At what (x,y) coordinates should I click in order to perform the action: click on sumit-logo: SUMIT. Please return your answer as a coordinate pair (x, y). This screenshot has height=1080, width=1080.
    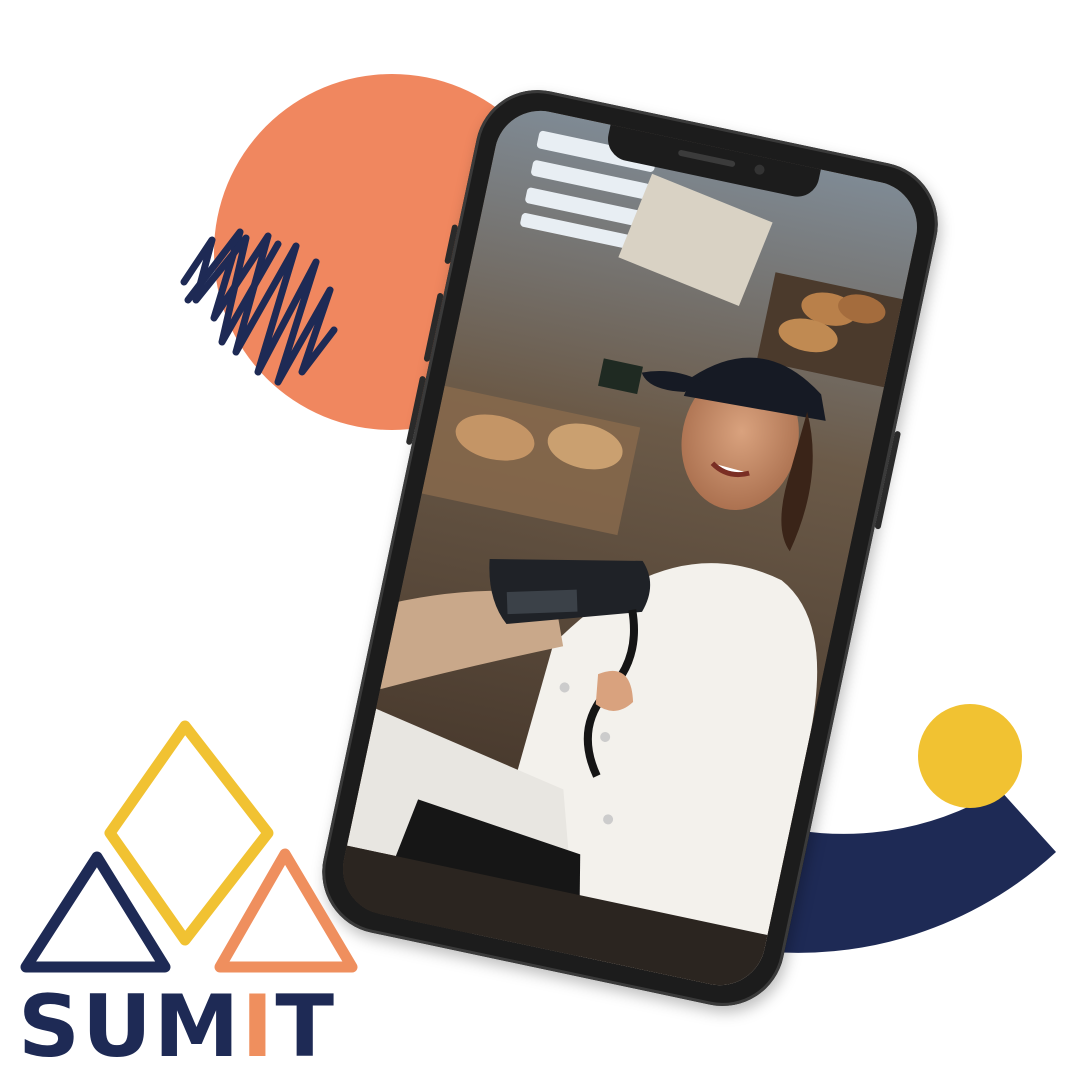
    Looking at the image, I should click on (188, 898).